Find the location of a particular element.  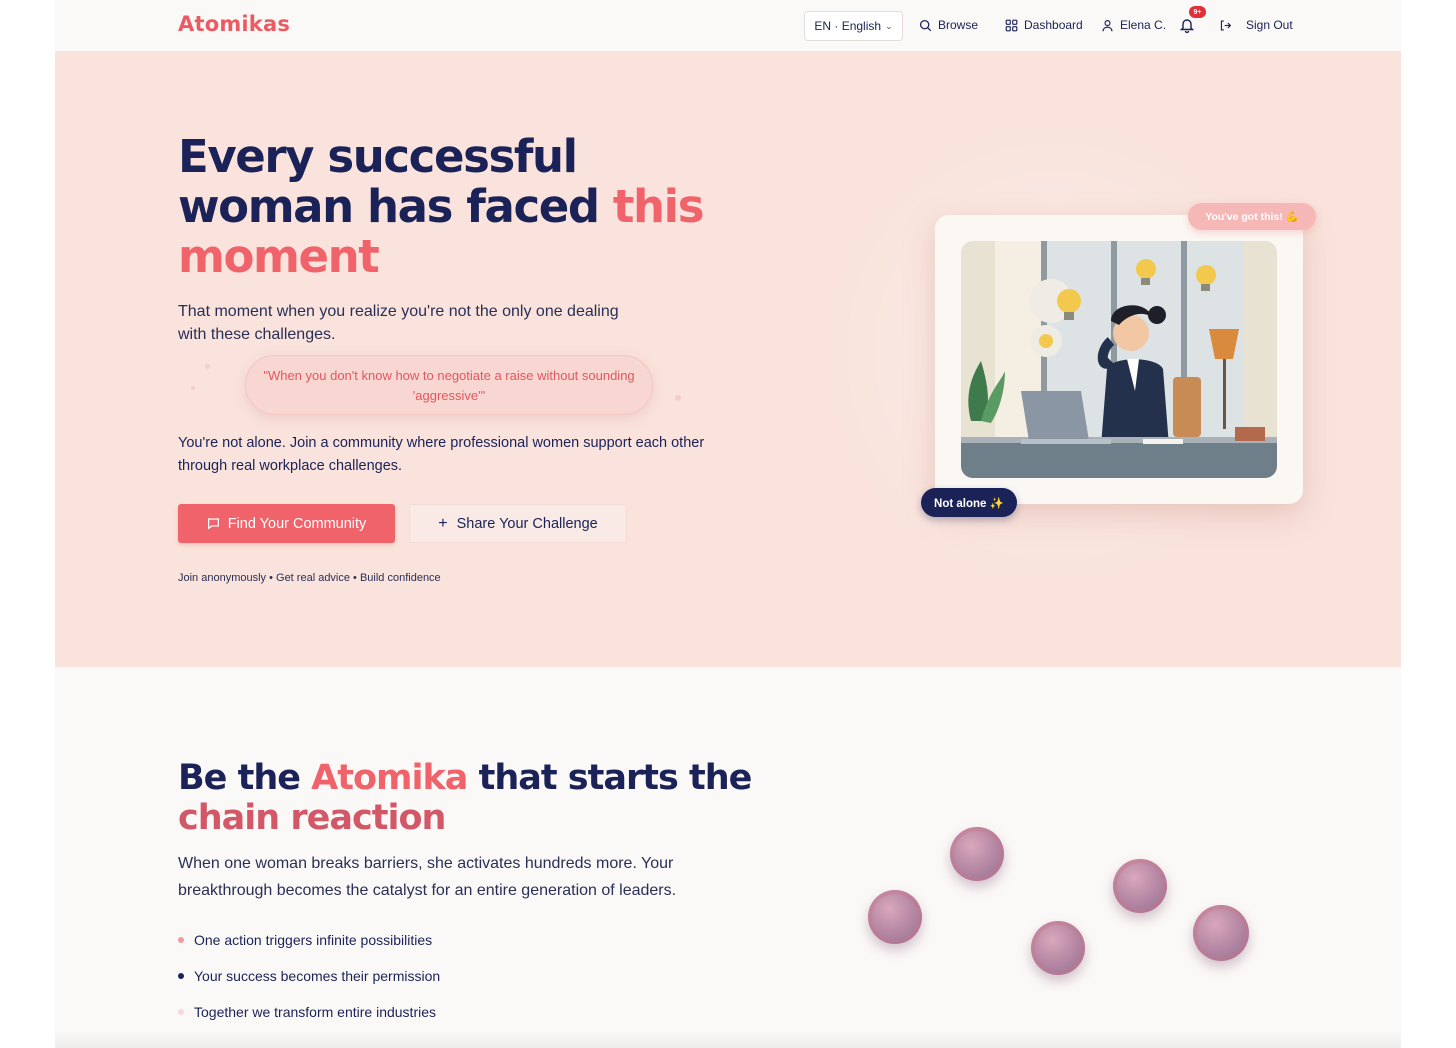

message-icon is located at coordinates (213, 524).